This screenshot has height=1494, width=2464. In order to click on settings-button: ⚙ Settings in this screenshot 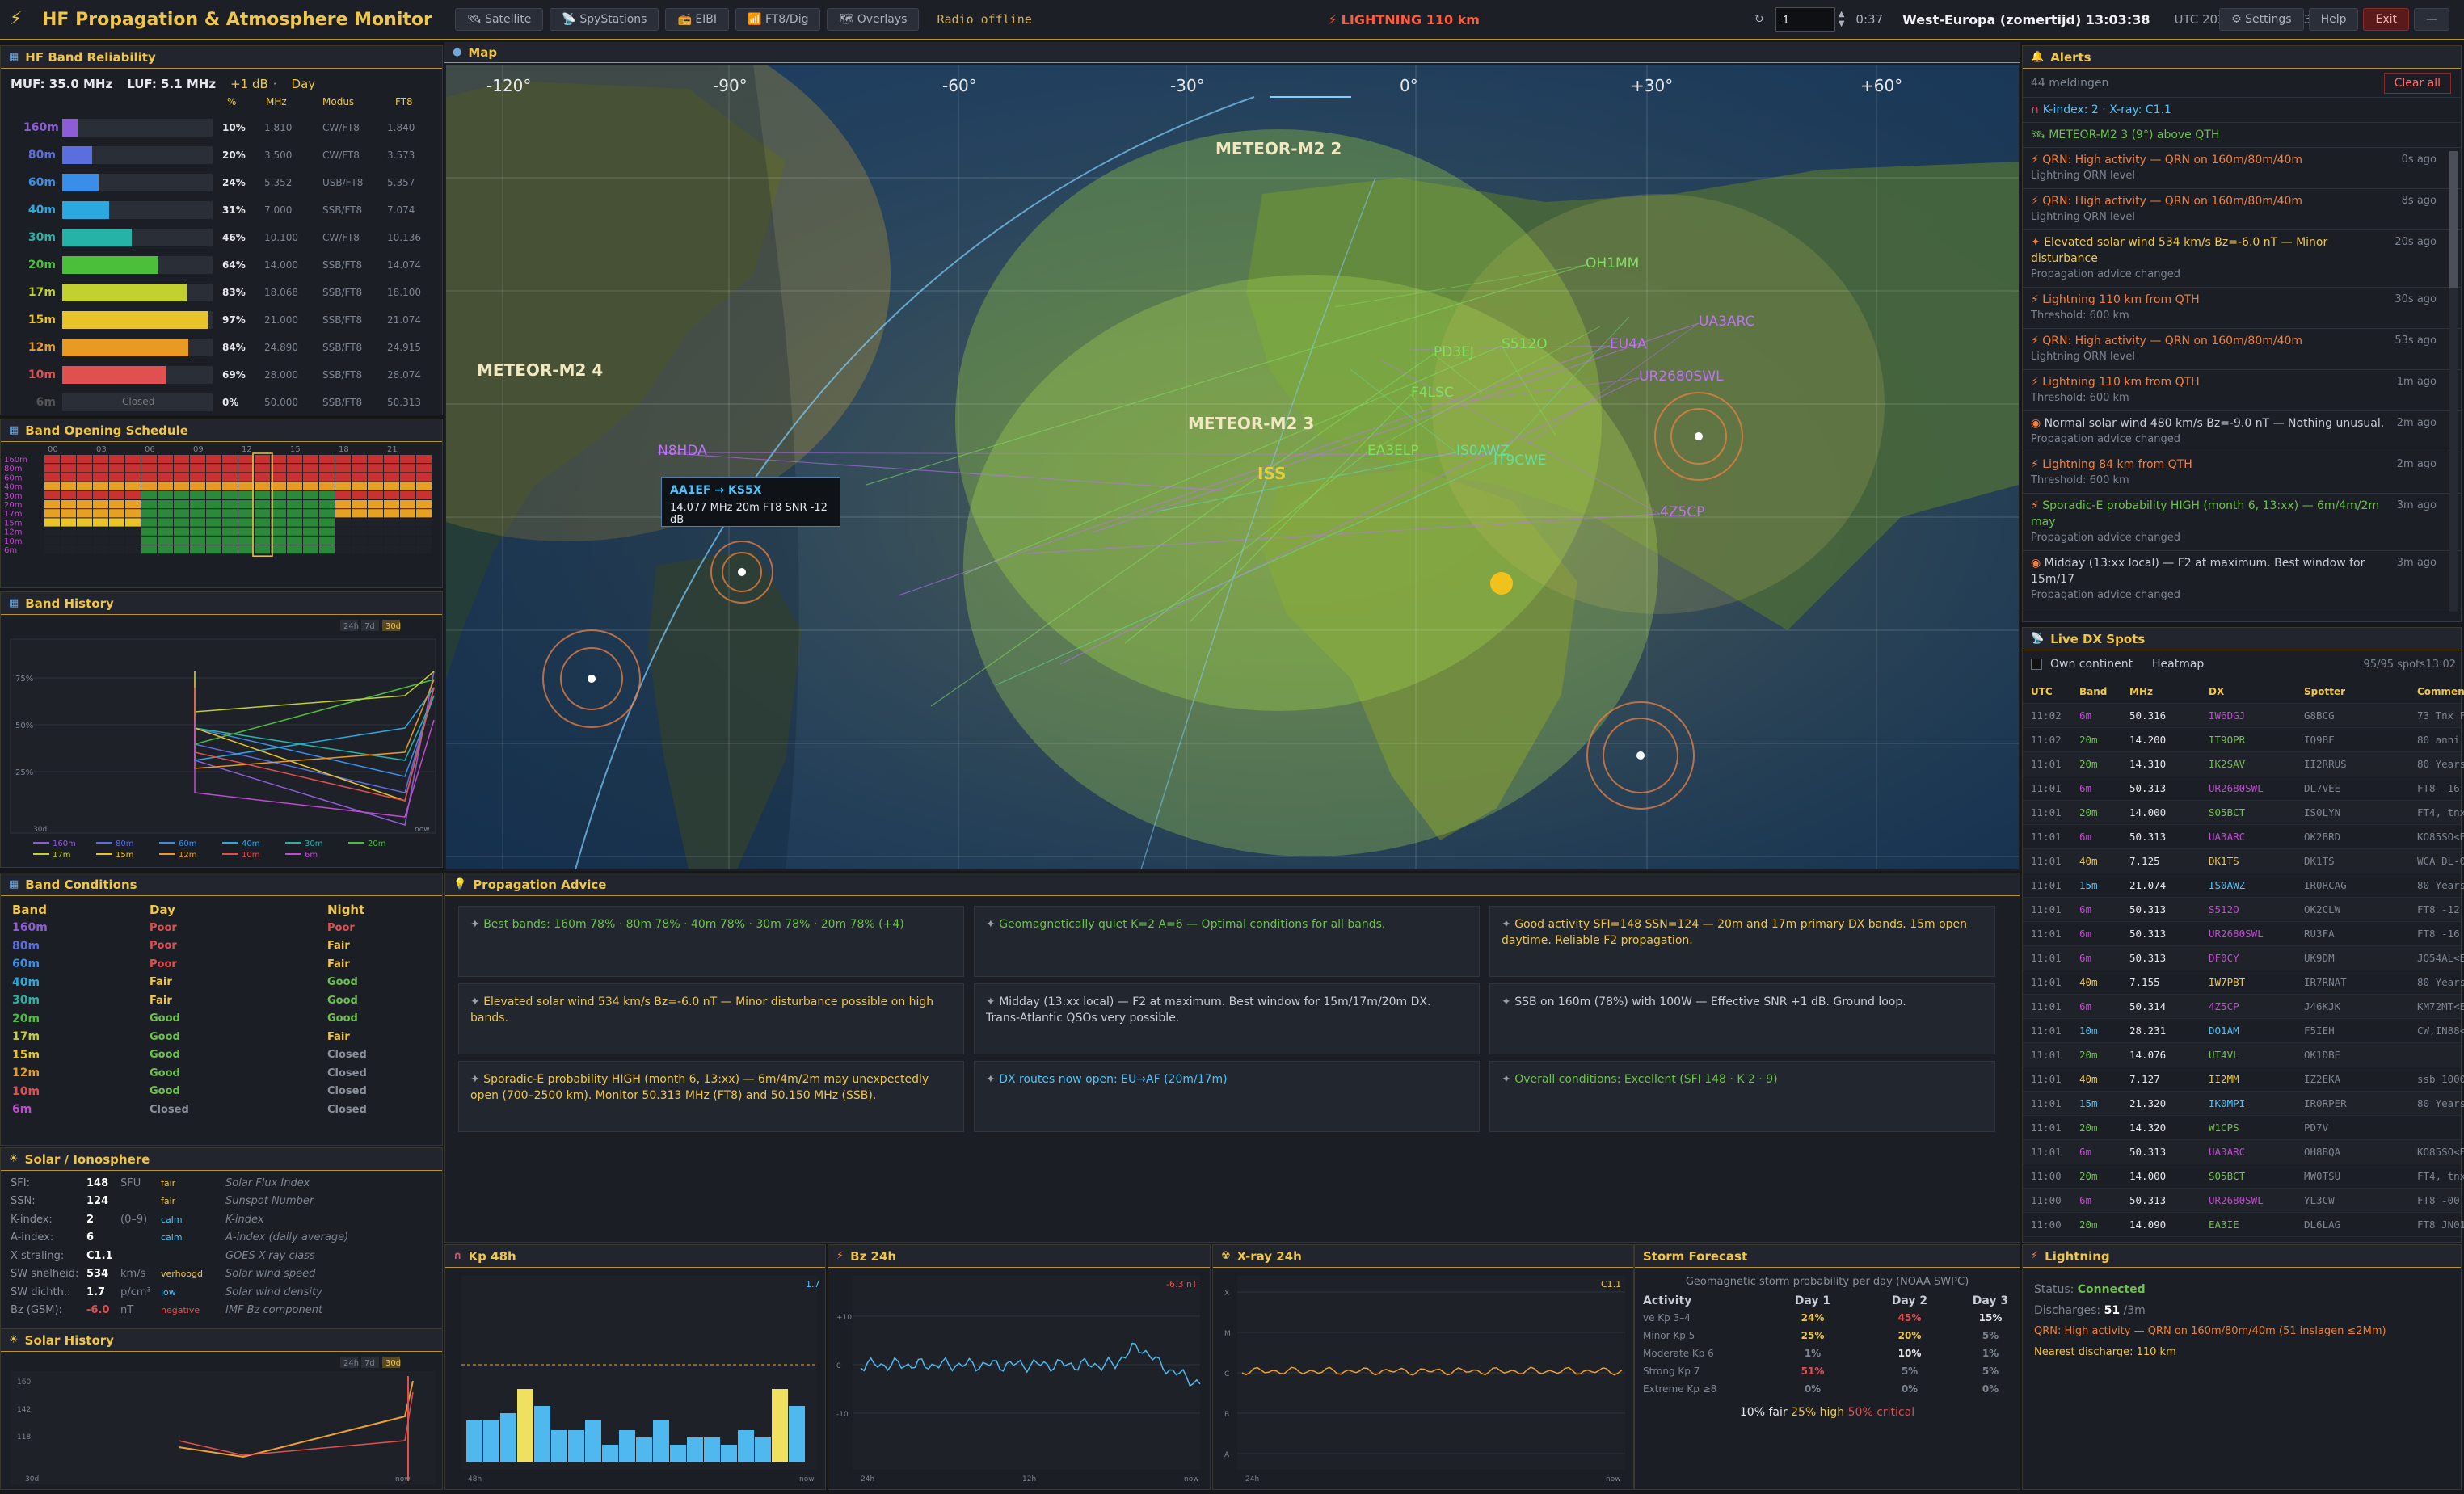, I will do `click(2261, 19)`.